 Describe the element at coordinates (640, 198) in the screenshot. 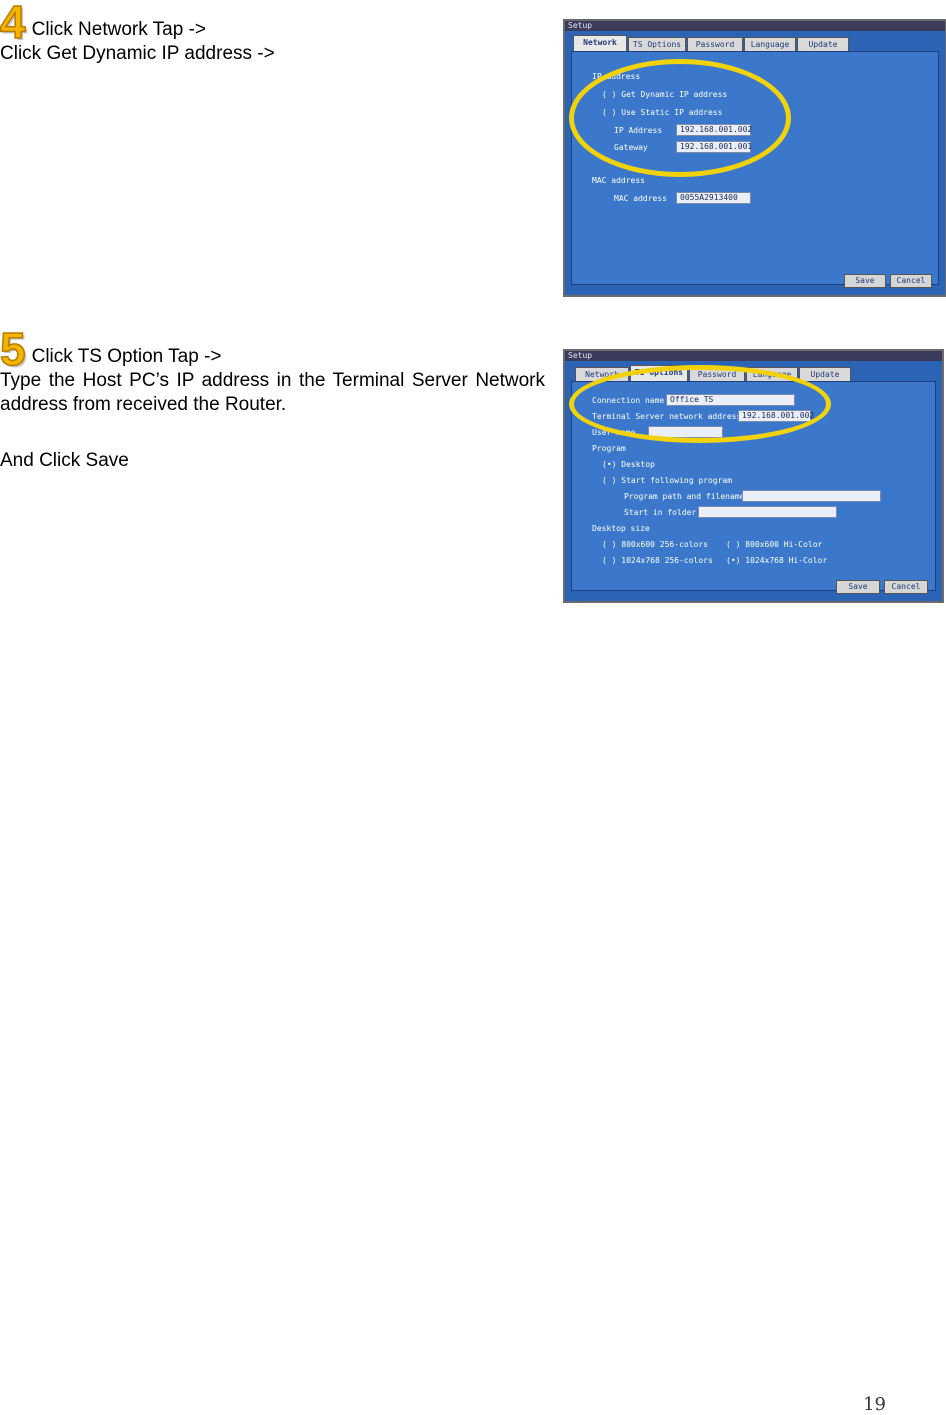

I see `mac-address-label: MAC address` at that location.